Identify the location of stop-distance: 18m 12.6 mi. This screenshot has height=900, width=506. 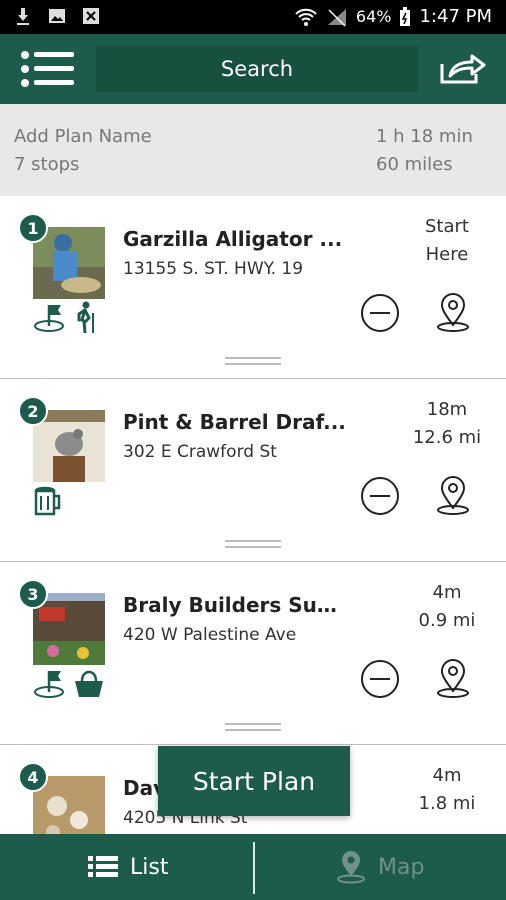
(447, 424).